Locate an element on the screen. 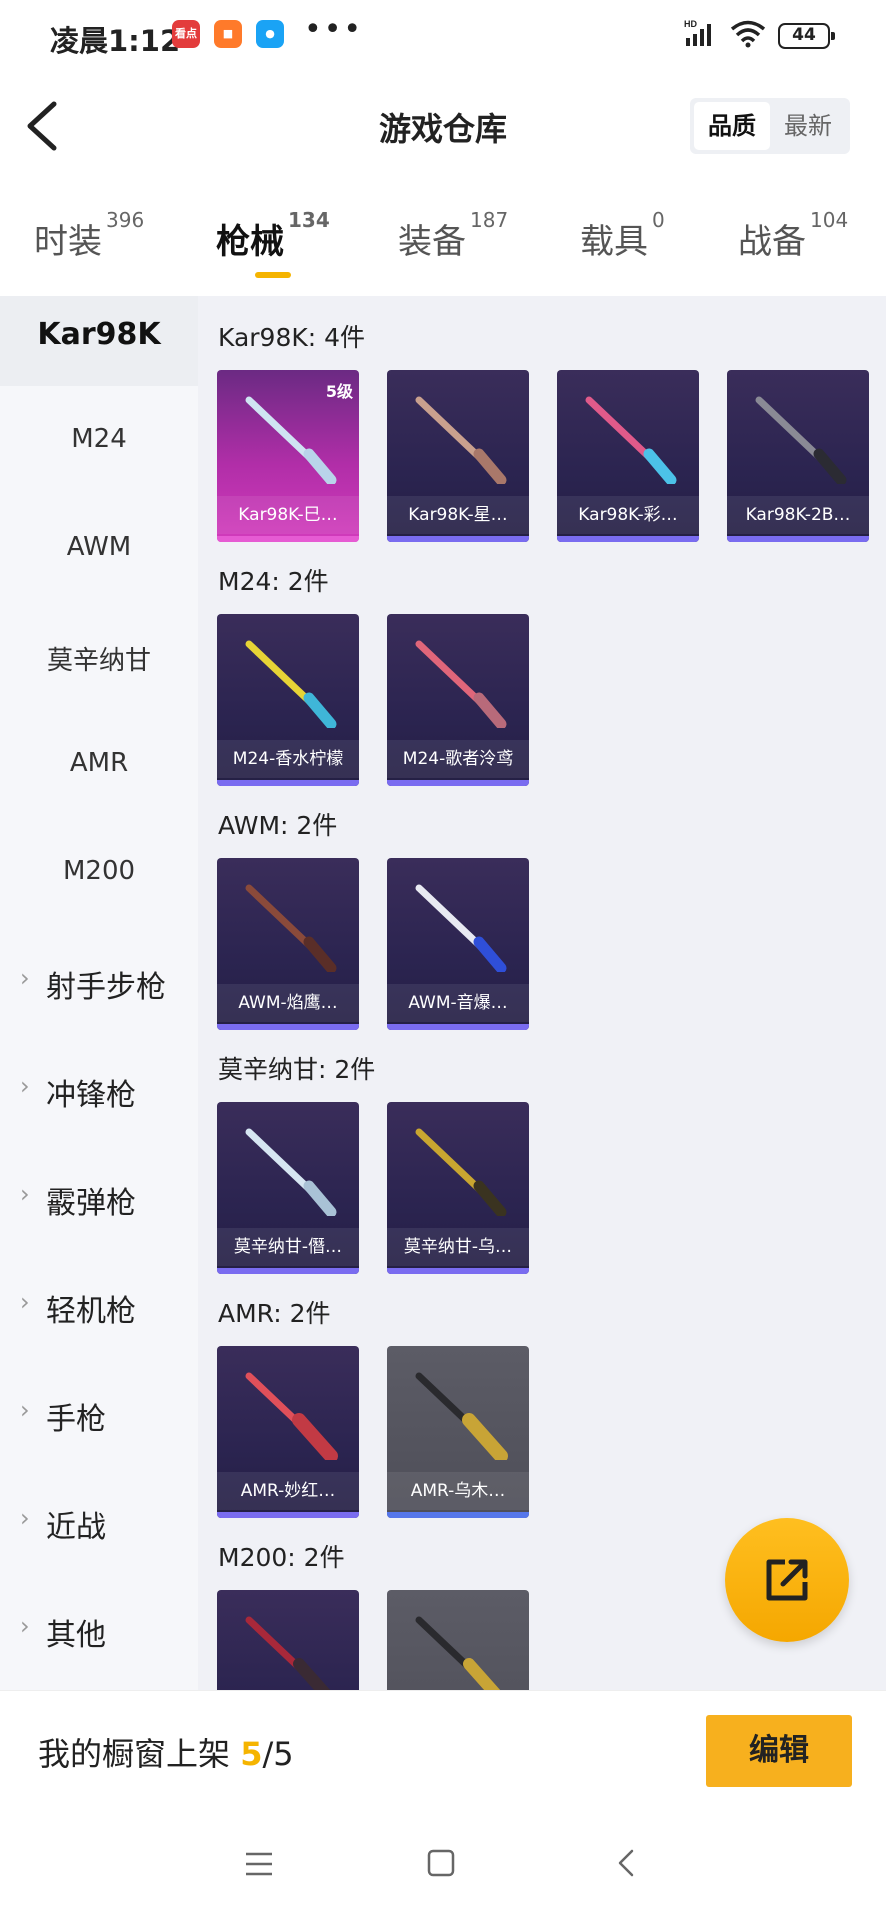 This screenshot has width=886, height=1920. sidebar-category-other: › 其他 is located at coordinates (99, 1632).